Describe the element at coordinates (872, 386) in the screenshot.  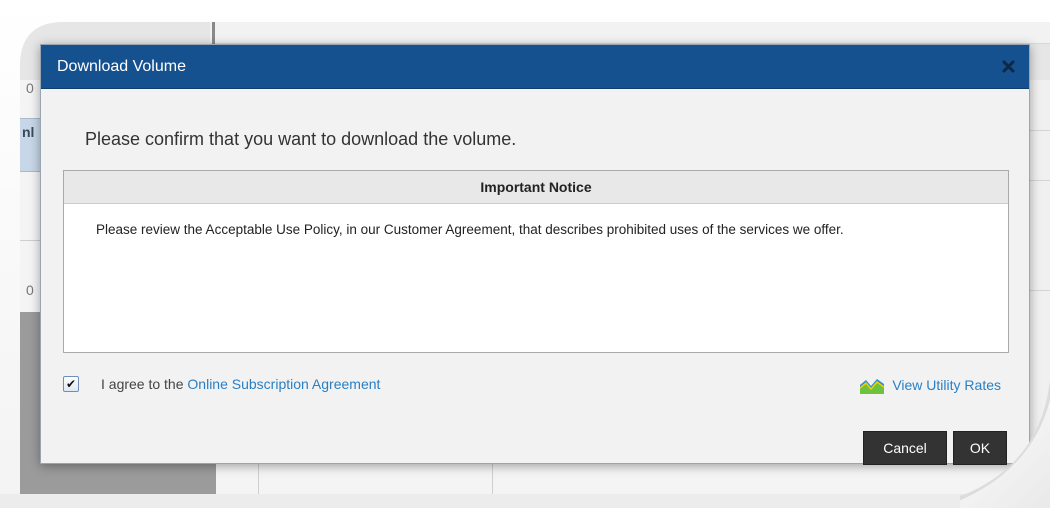
I see `chart-area-icon` at that location.